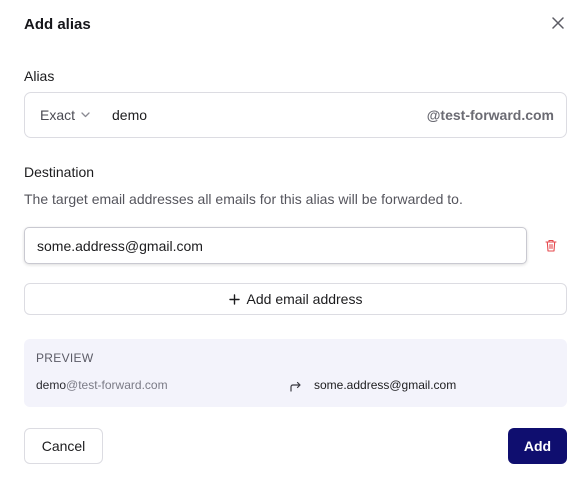 The height and width of the screenshot is (484, 582). I want to click on alias-field: Exact @test-forward.com, so click(295, 115).